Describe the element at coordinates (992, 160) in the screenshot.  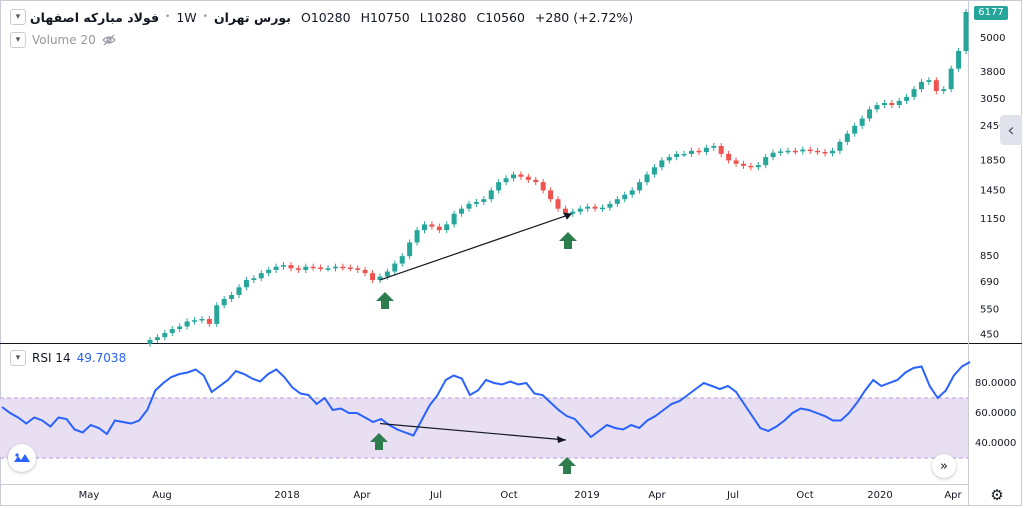
I see `price-tick-label: 1850` at that location.